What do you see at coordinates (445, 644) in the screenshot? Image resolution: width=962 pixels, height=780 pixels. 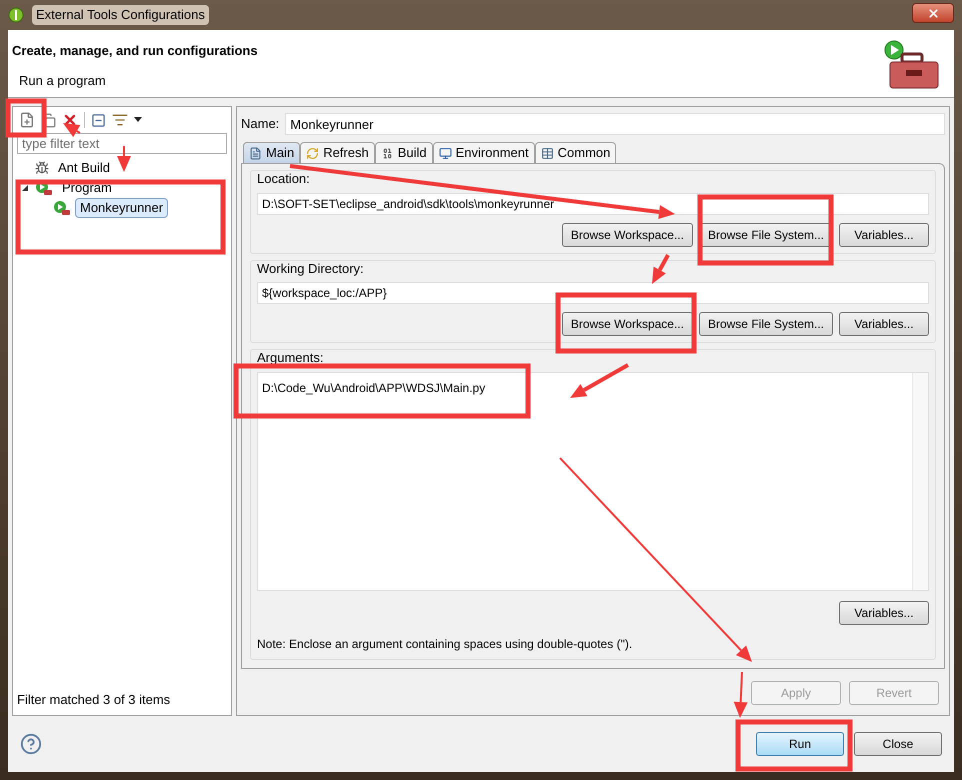 I see `note-text: Note: Enclose an argument containing spaces using double-quotes (").` at bounding box center [445, 644].